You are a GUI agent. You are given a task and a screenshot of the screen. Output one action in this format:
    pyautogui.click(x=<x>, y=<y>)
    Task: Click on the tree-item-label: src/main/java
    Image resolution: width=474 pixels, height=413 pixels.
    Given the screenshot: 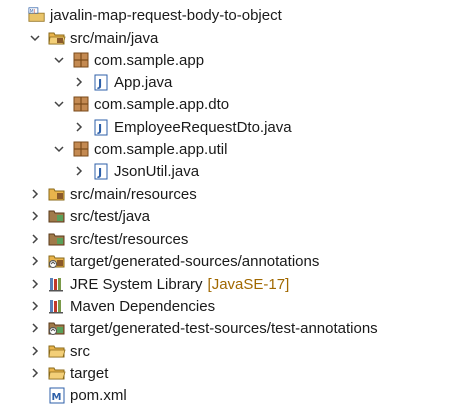 What is the action you would take?
    pyautogui.click(x=114, y=38)
    